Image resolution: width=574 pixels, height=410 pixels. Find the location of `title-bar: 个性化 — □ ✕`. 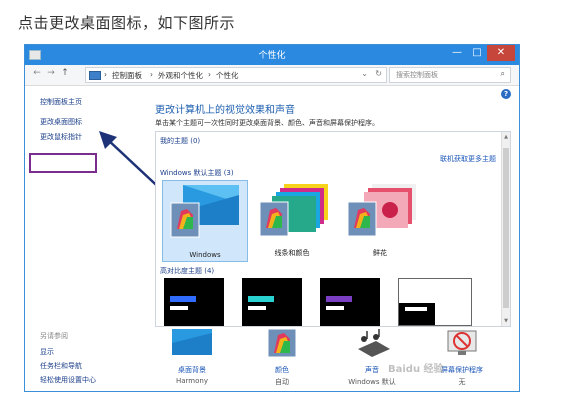

title-bar: 个性化 — □ ✕ is located at coordinates (272, 55).